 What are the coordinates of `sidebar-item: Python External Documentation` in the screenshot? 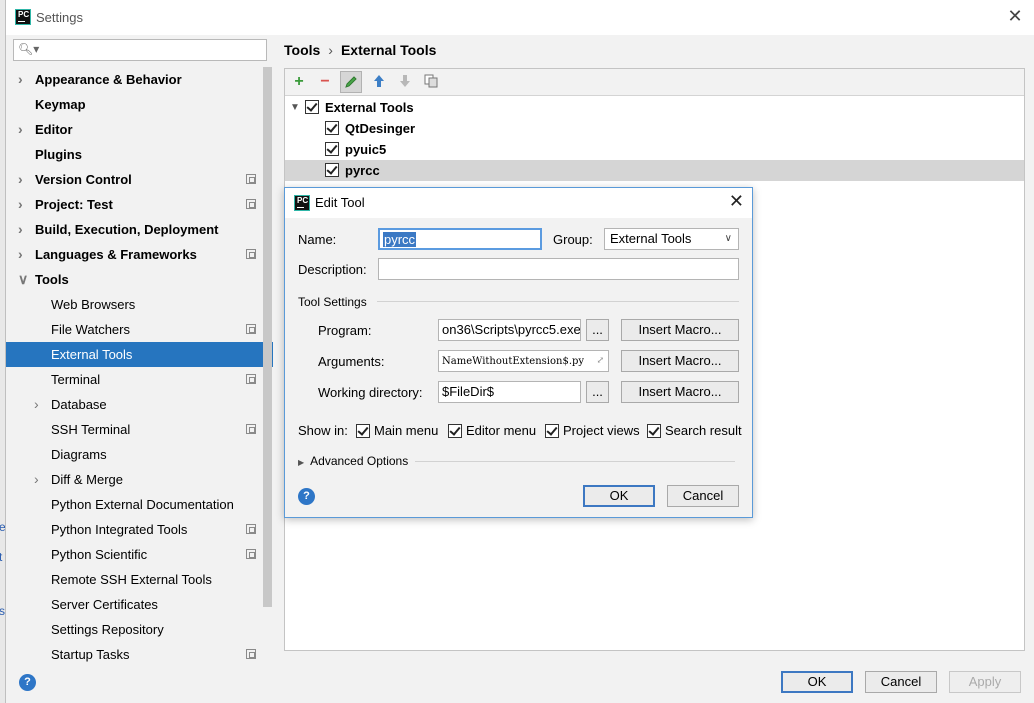 It's located at (139, 504).